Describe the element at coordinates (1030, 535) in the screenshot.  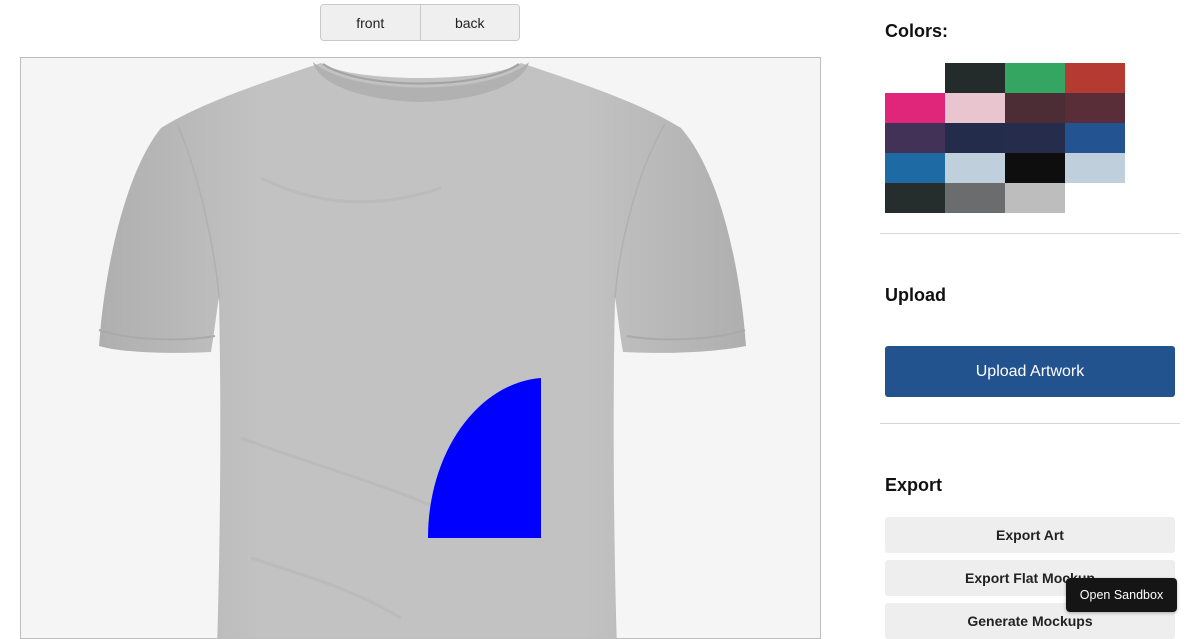
I see `export-art-button: Export Art` at that location.